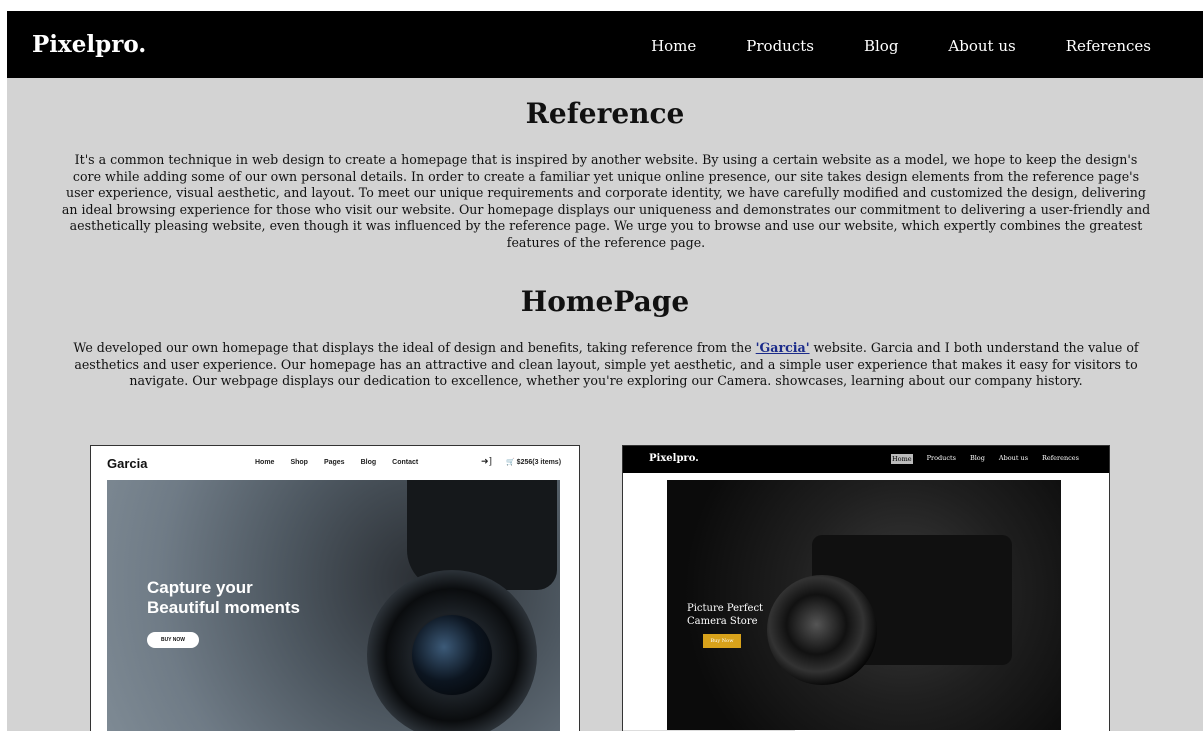 This screenshot has width=1203, height=731. What do you see at coordinates (605, 113) in the screenshot?
I see `reference-heading: Reference` at bounding box center [605, 113].